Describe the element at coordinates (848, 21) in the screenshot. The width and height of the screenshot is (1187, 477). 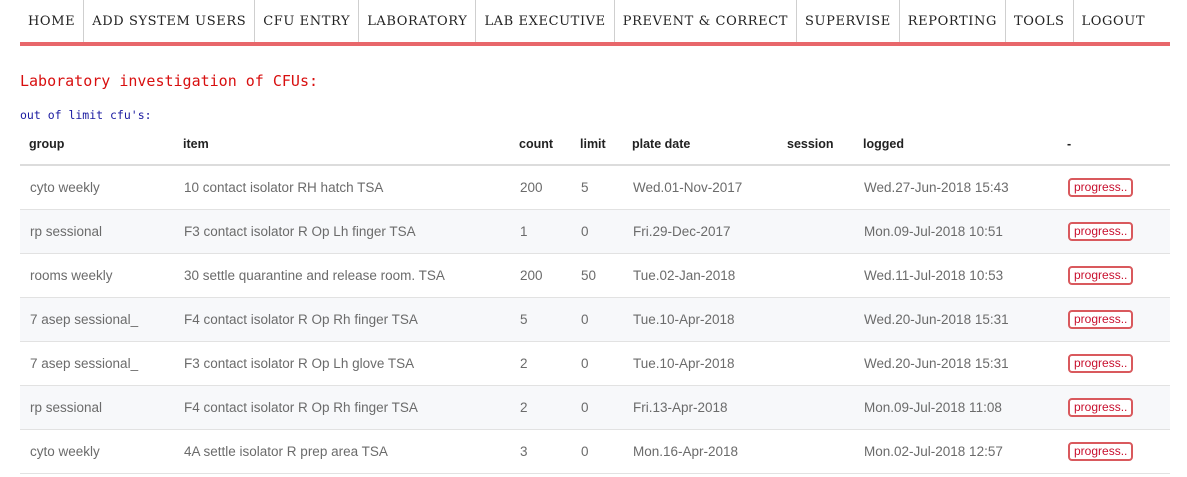
I see `nav-supervise: SUPERVISE` at that location.